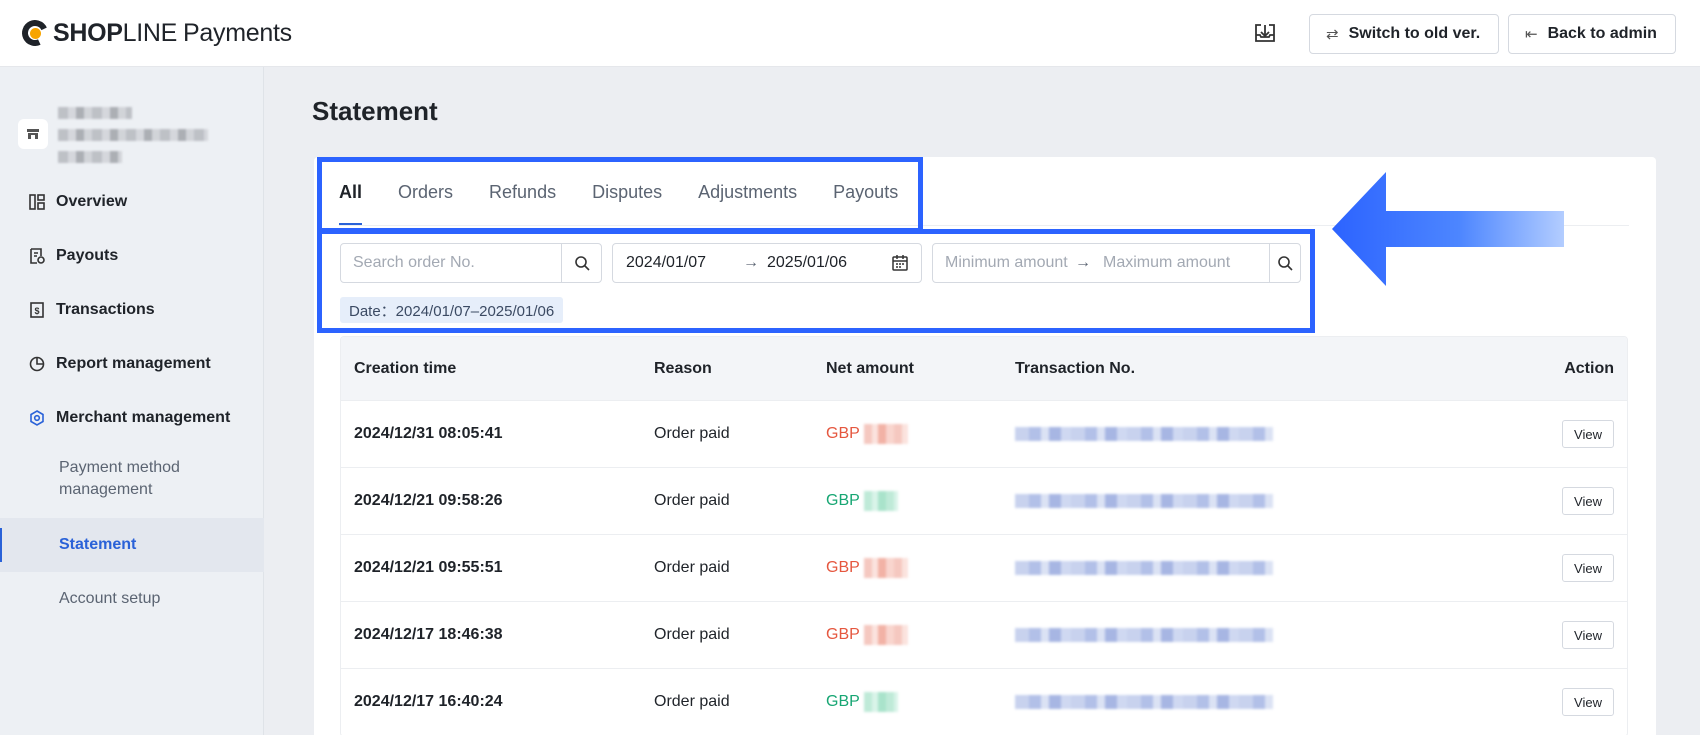 Image resolution: width=1700 pixels, height=735 pixels. Describe the element at coordinates (33, 134) in the screenshot. I see `store-icon` at that location.